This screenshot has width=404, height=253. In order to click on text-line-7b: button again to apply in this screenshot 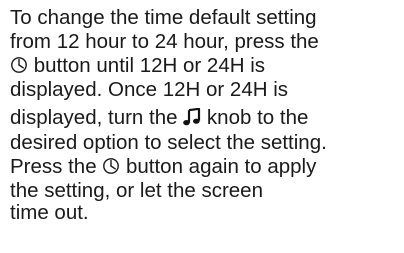, I will do `click(218, 166)`.